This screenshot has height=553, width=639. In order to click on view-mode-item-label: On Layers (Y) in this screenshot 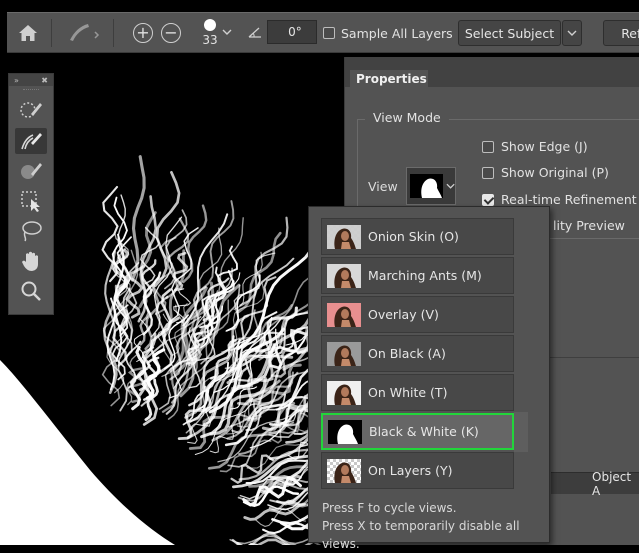, I will do `click(410, 470)`.